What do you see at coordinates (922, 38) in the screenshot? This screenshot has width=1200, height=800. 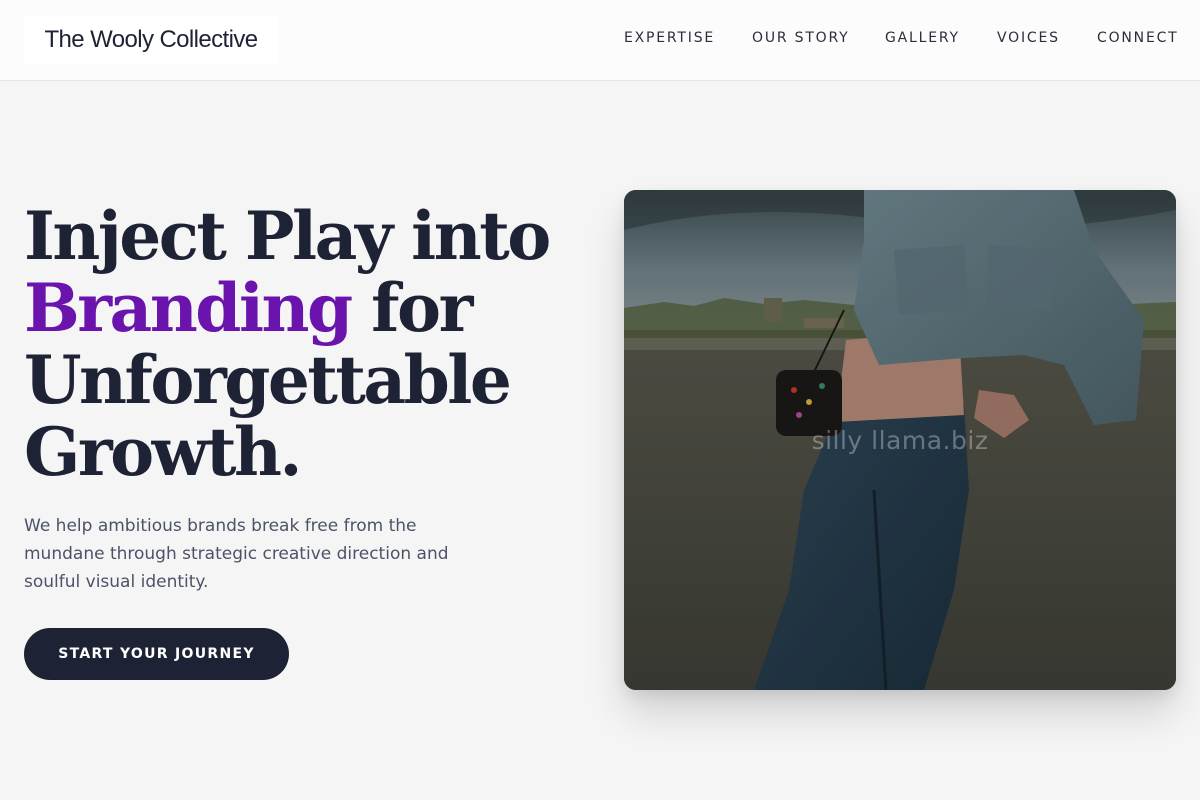 I see `nav-link-gallery: GALLERY` at bounding box center [922, 38].